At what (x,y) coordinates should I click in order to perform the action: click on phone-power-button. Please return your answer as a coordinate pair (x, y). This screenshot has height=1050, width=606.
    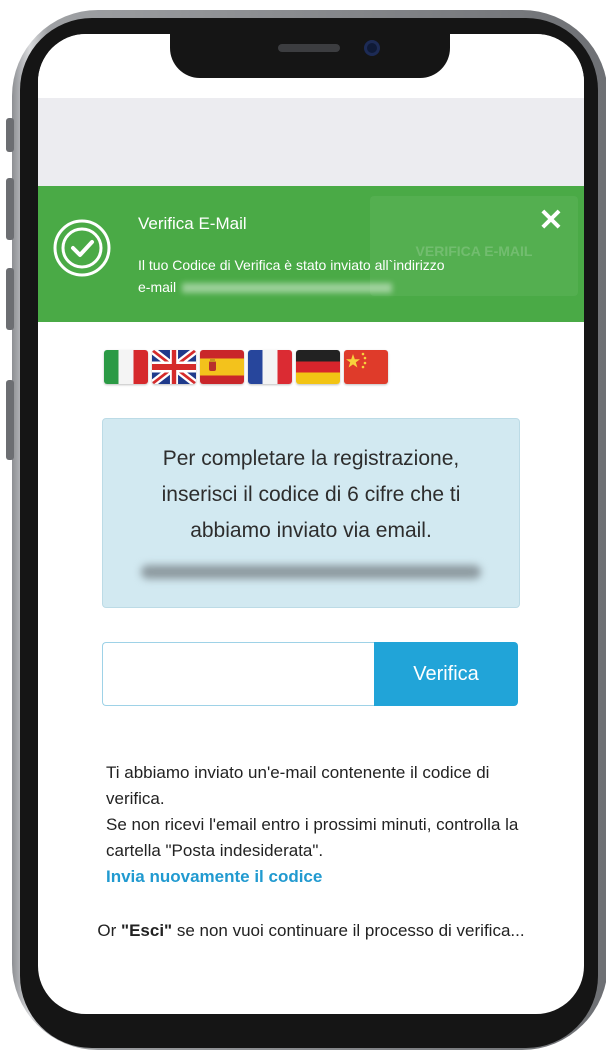
    Looking at the image, I should click on (10, 420).